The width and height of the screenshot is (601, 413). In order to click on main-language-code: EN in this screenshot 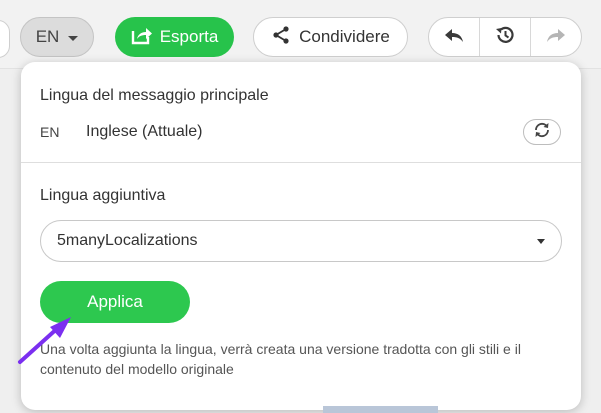, I will do `click(50, 132)`.